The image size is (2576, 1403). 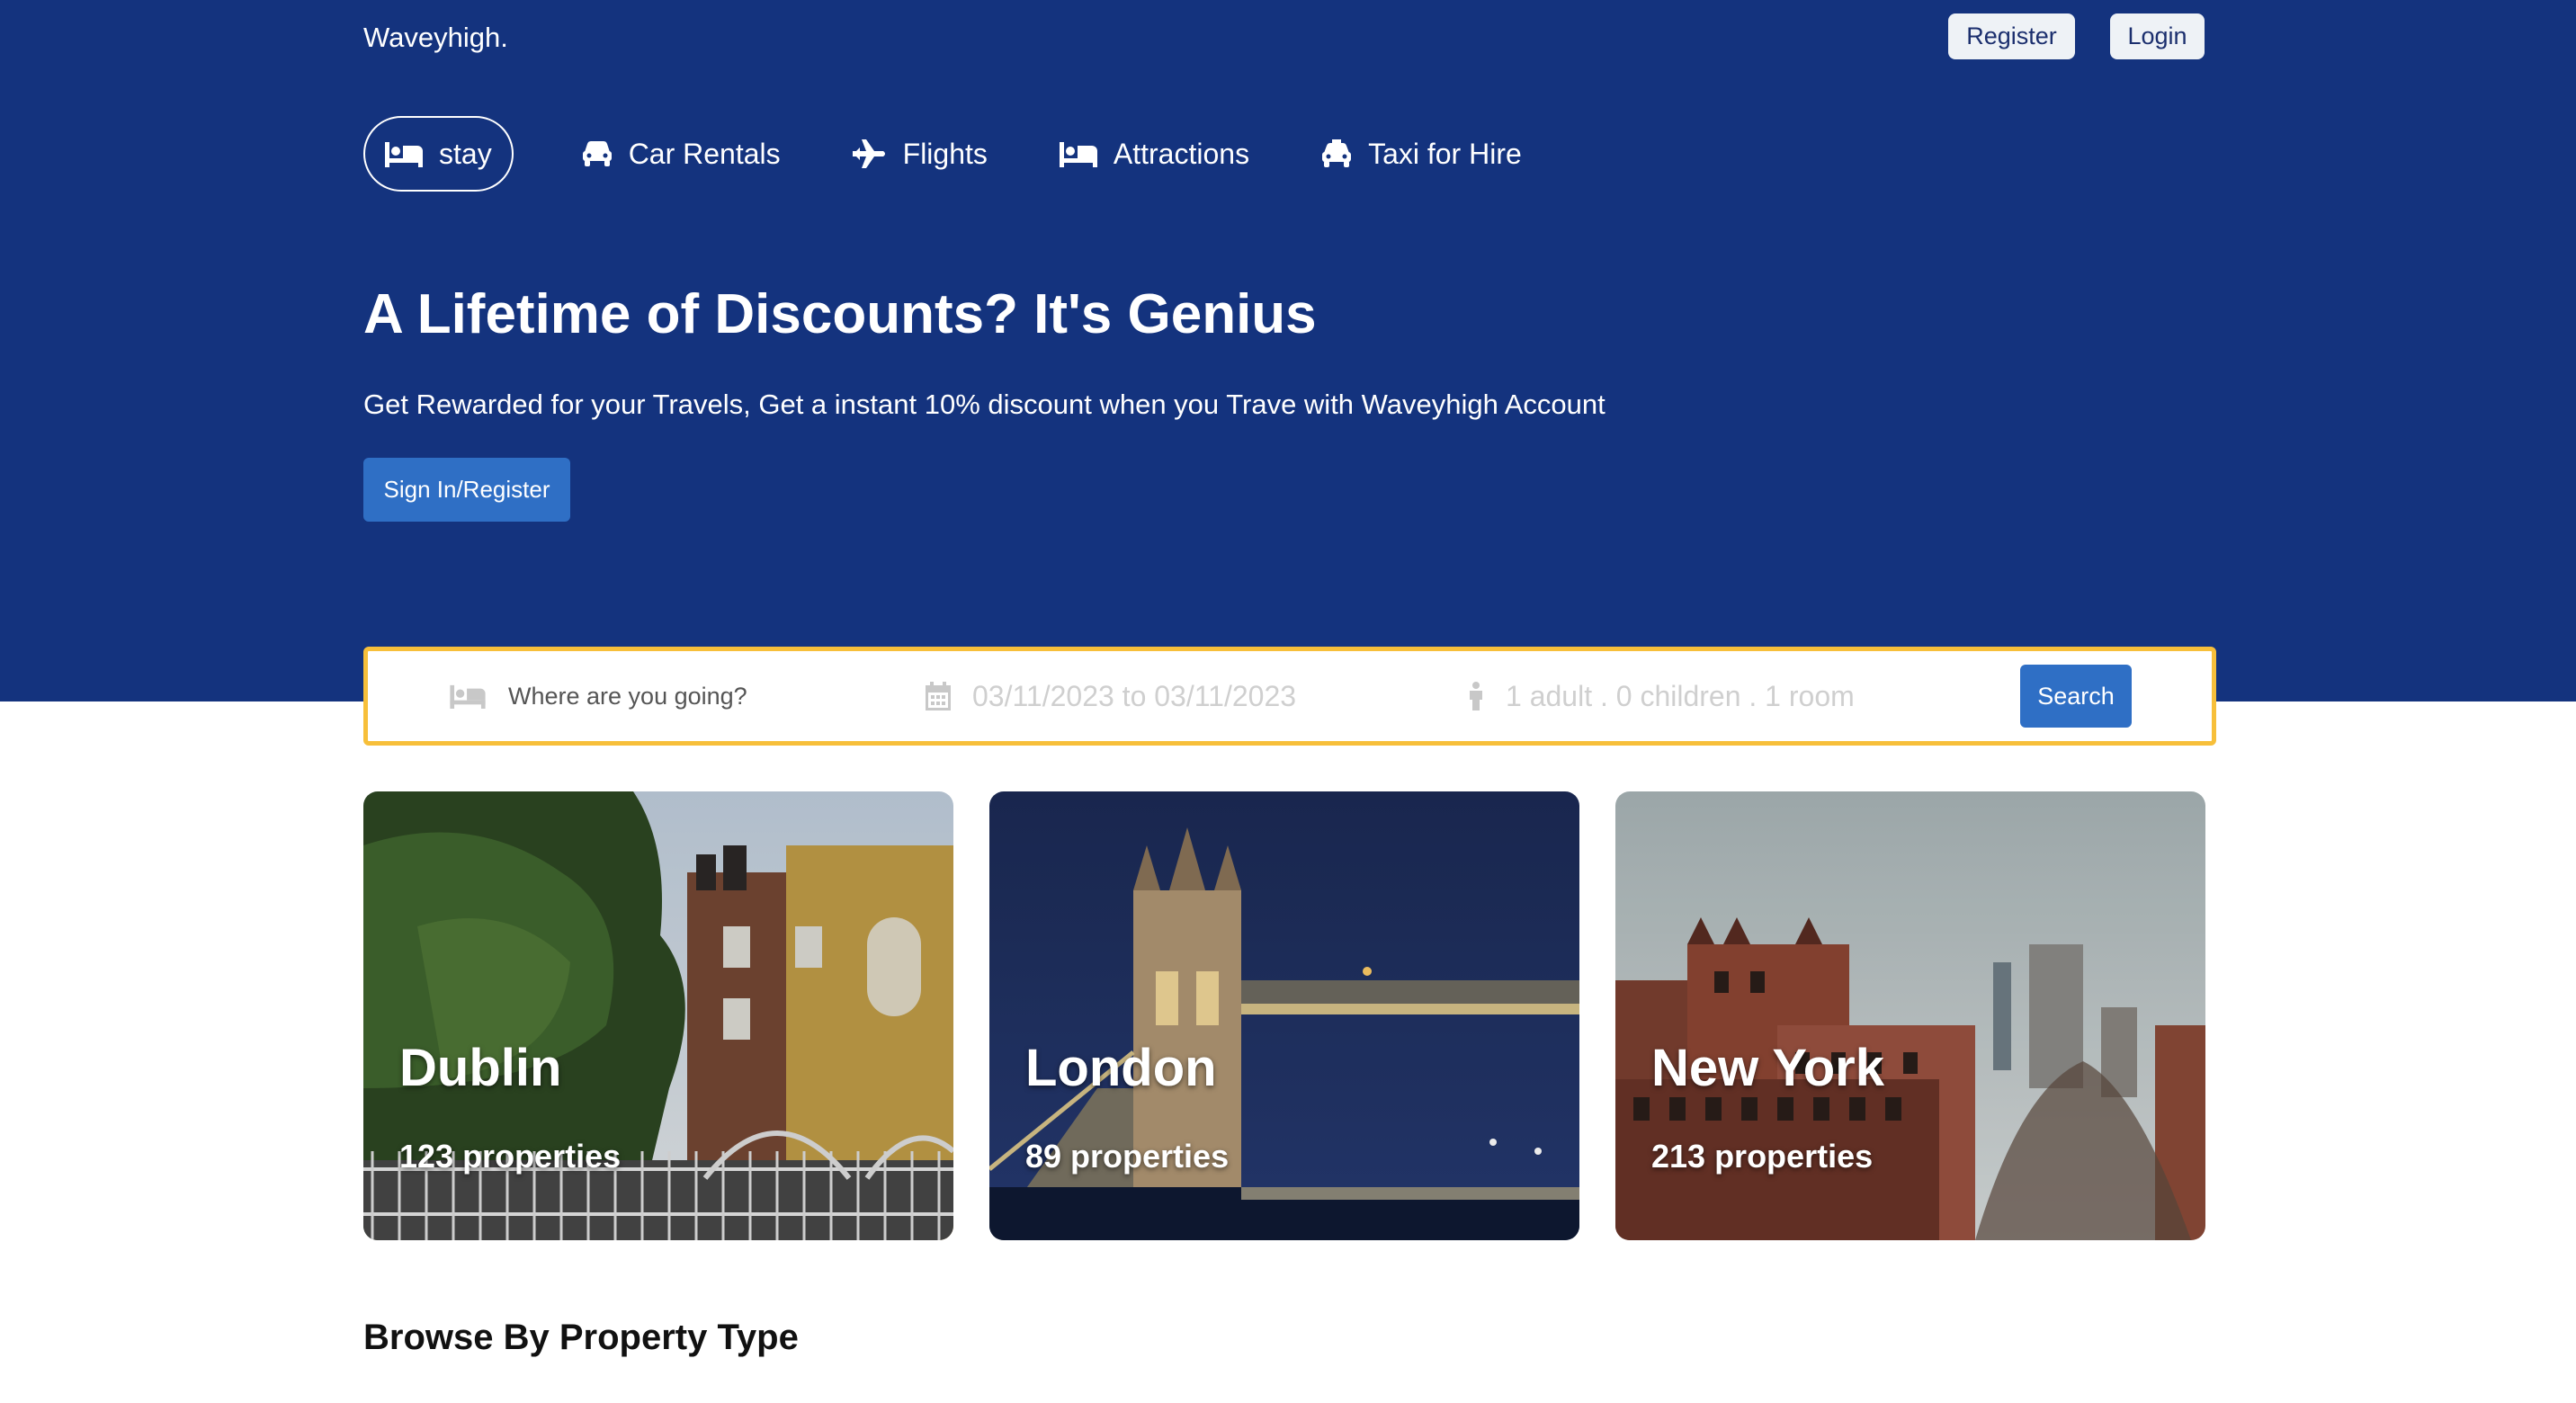 I want to click on city-card-dublin: Dublin 123 properties, so click(x=658, y=1016).